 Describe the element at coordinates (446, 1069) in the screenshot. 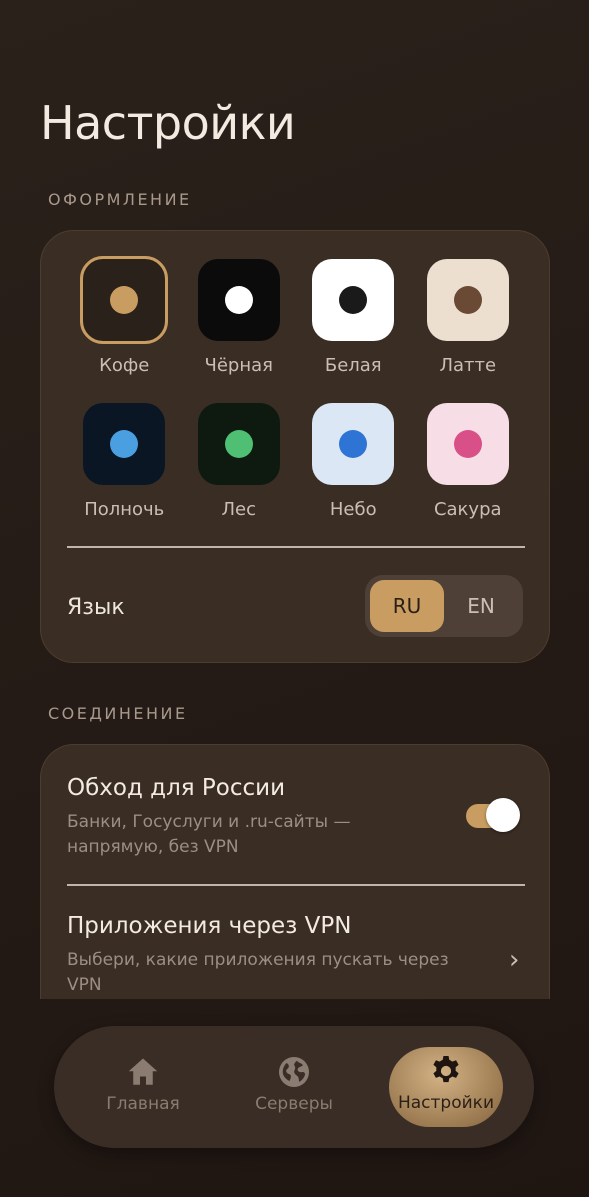

I see `gear-icon` at that location.